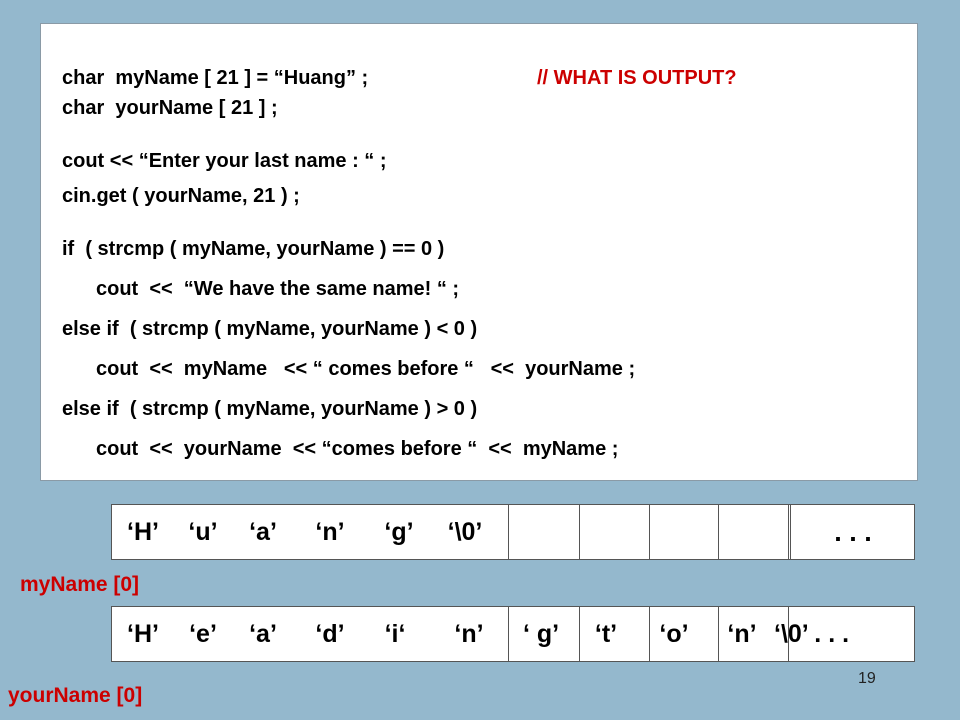 This screenshot has height=720, width=960. What do you see at coordinates (541, 634) in the screenshot?
I see `yourname-cell-6: ‘ g’` at bounding box center [541, 634].